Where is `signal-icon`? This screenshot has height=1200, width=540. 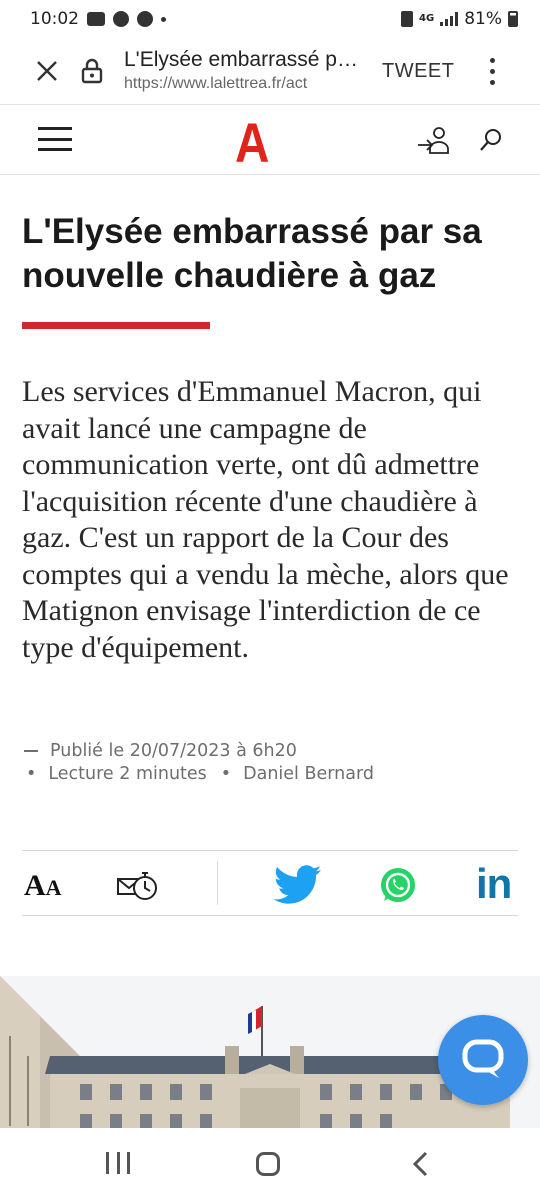
signal-icon is located at coordinates (449, 19).